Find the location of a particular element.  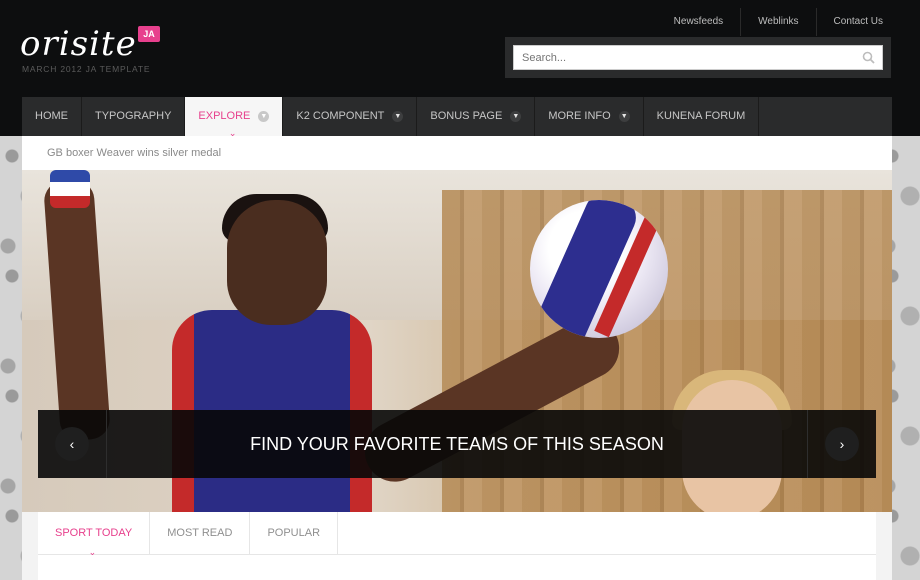

nav-item-explore: EXPLORE ▼ ⌄ is located at coordinates (234, 117).